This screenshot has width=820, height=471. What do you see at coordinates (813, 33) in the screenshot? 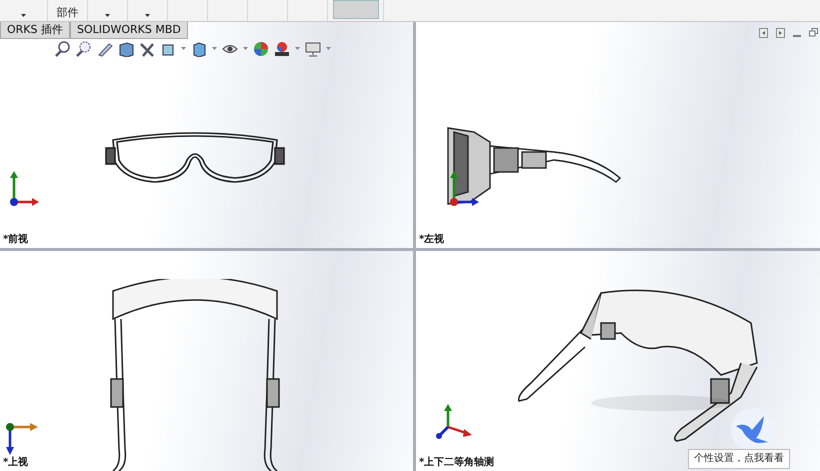
I see `restore-icon` at bounding box center [813, 33].